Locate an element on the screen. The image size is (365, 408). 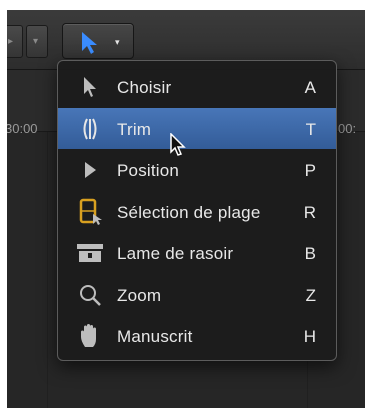
menu-item-shortcut: Z is located at coordinates (310, 295).